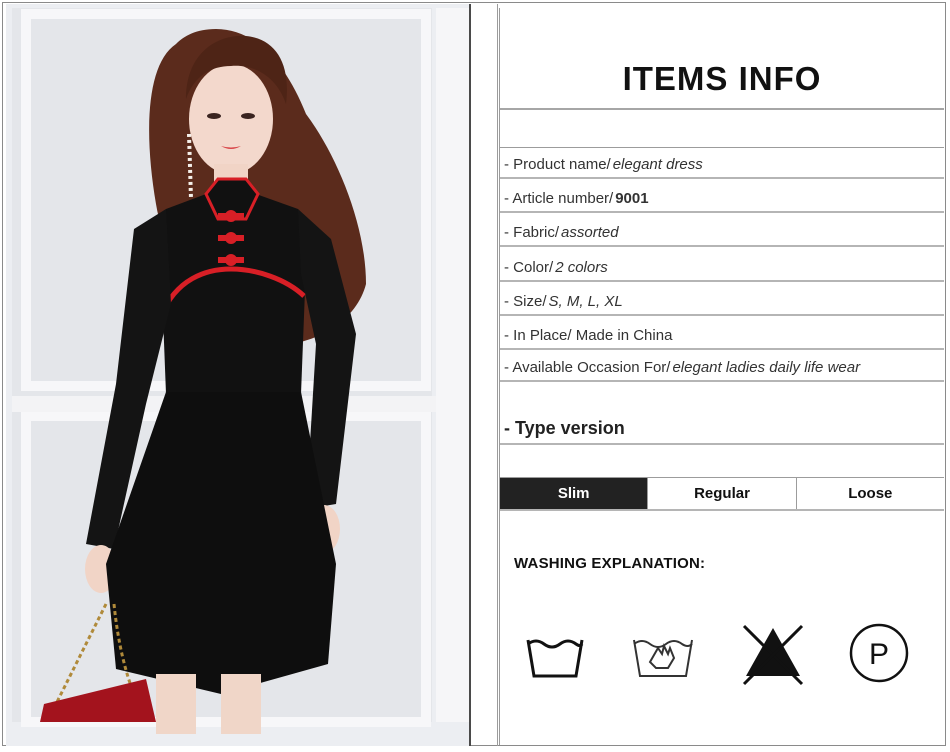 The height and width of the screenshot is (752, 950). I want to click on product-name-row: - Product name/ elegant dress, so click(722, 163).